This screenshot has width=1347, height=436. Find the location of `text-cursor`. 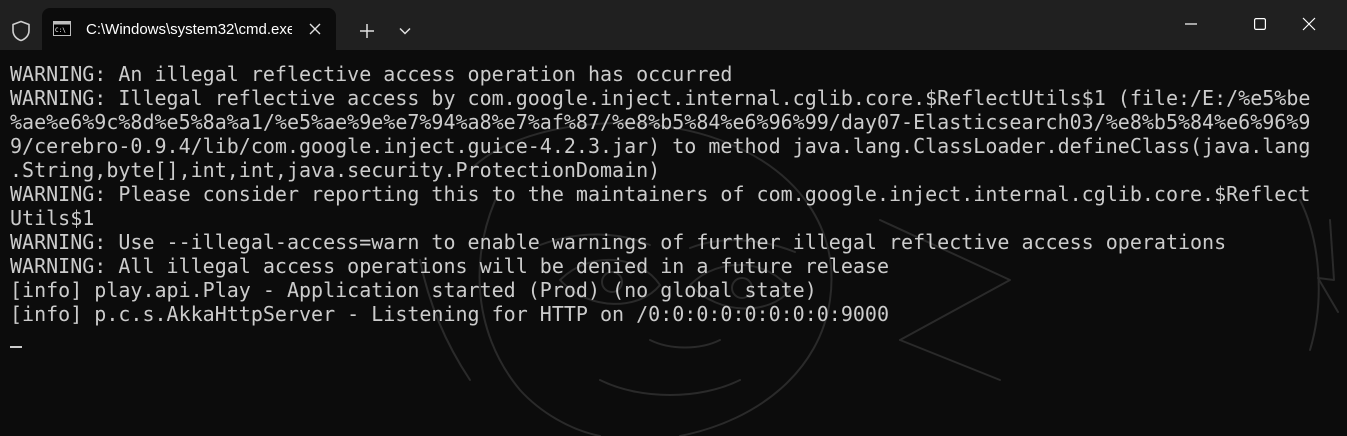

text-cursor is located at coordinates (16, 347).